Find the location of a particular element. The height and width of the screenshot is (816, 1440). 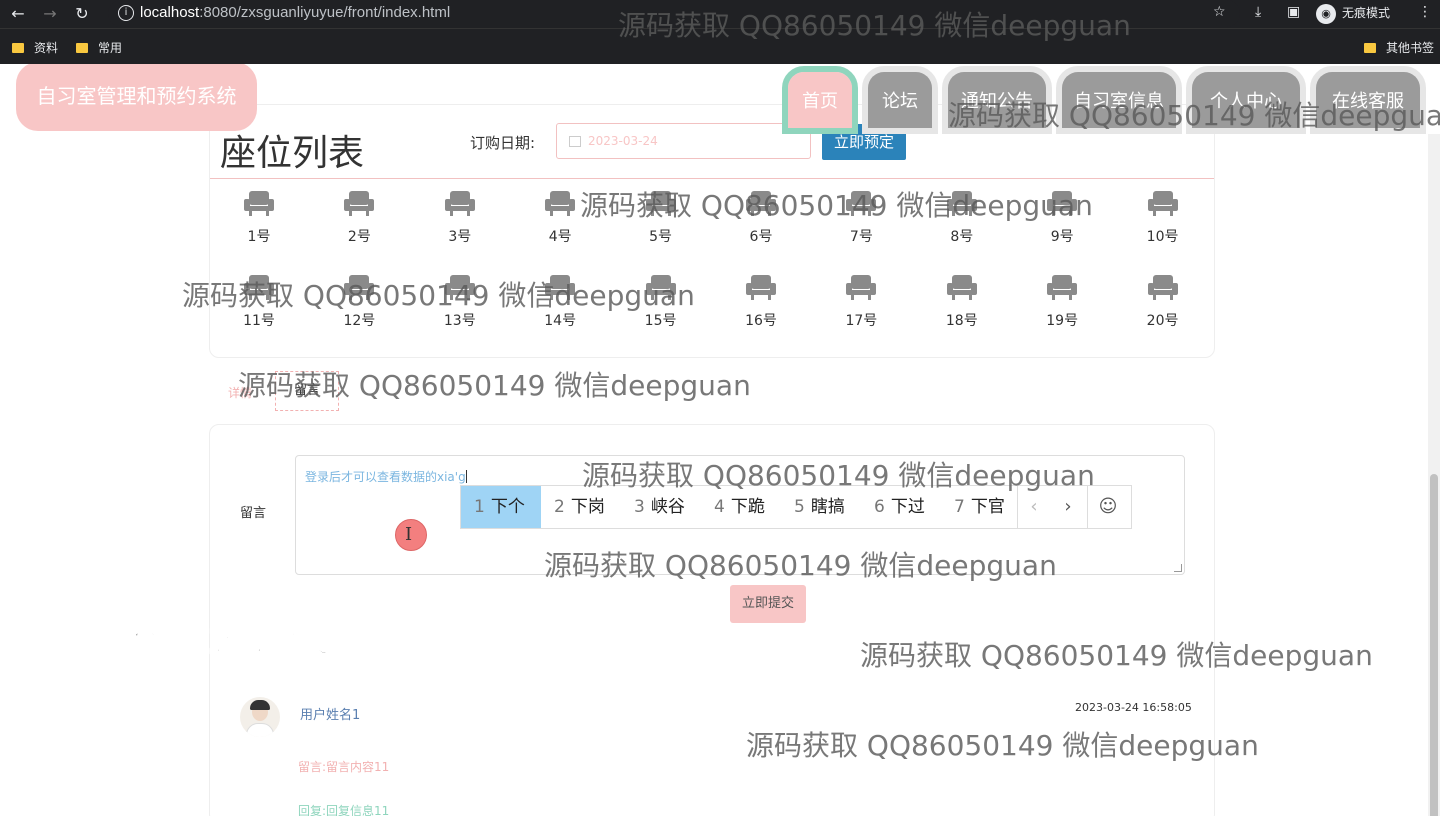

nav-item-label: 论坛 is located at coordinates (900, 100).